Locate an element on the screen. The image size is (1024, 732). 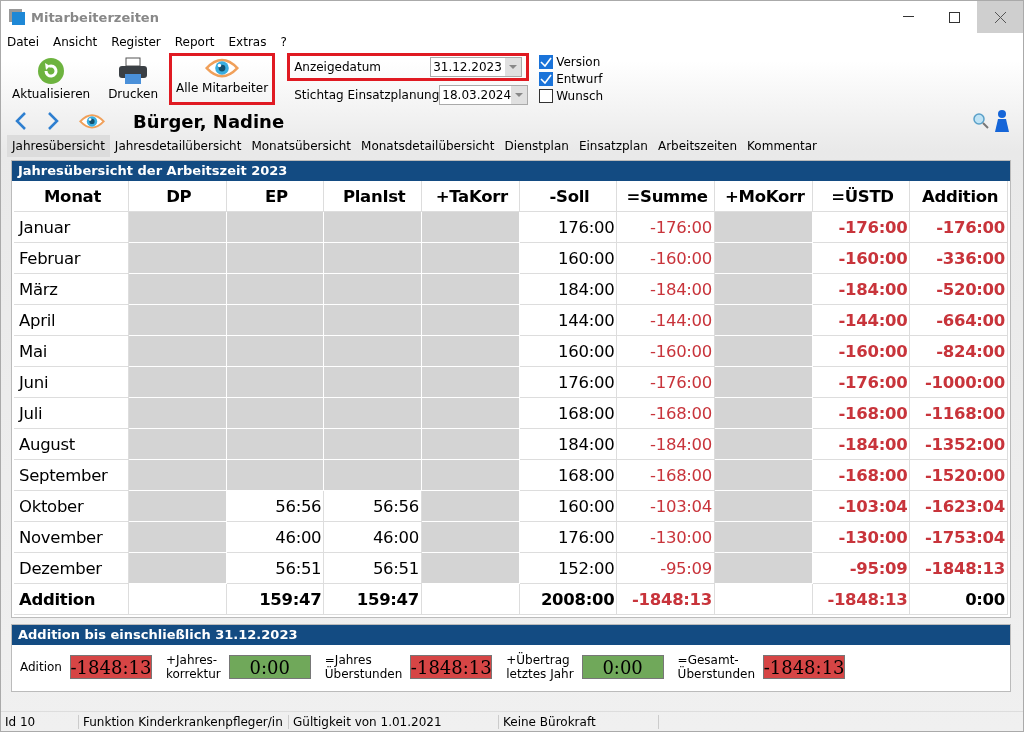
table-cell: -1352:00 is located at coordinates (959, 444).